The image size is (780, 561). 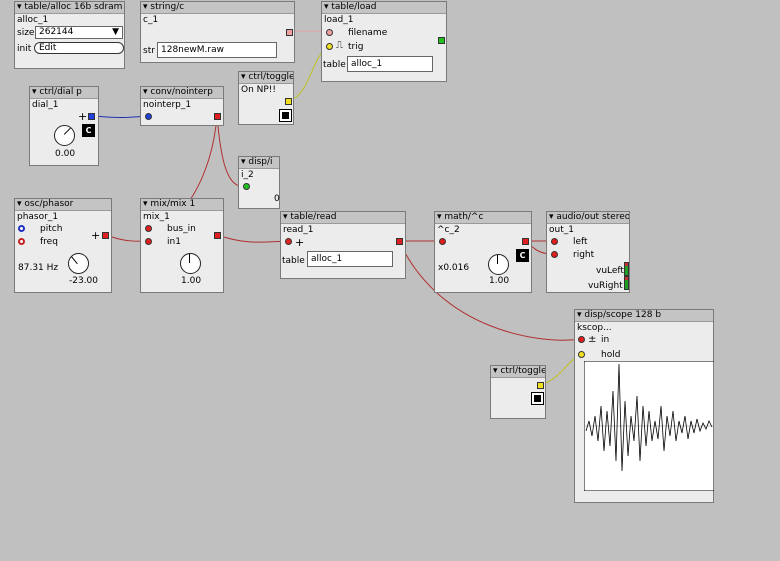 I want to click on filename-inlet, so click(x=329, y=32).